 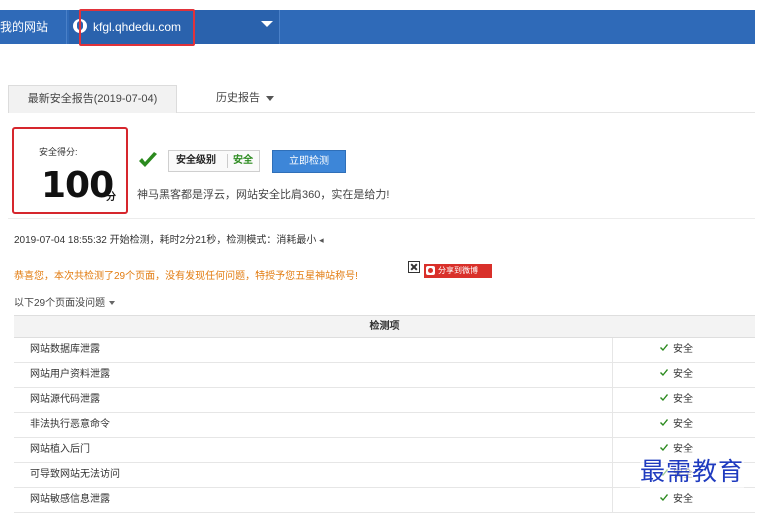 What do you see at coordinates (384, 500) in the screenshot?
I see `table-row: 网站敏感信息泄露 安全` at bounding box center [384, 500].